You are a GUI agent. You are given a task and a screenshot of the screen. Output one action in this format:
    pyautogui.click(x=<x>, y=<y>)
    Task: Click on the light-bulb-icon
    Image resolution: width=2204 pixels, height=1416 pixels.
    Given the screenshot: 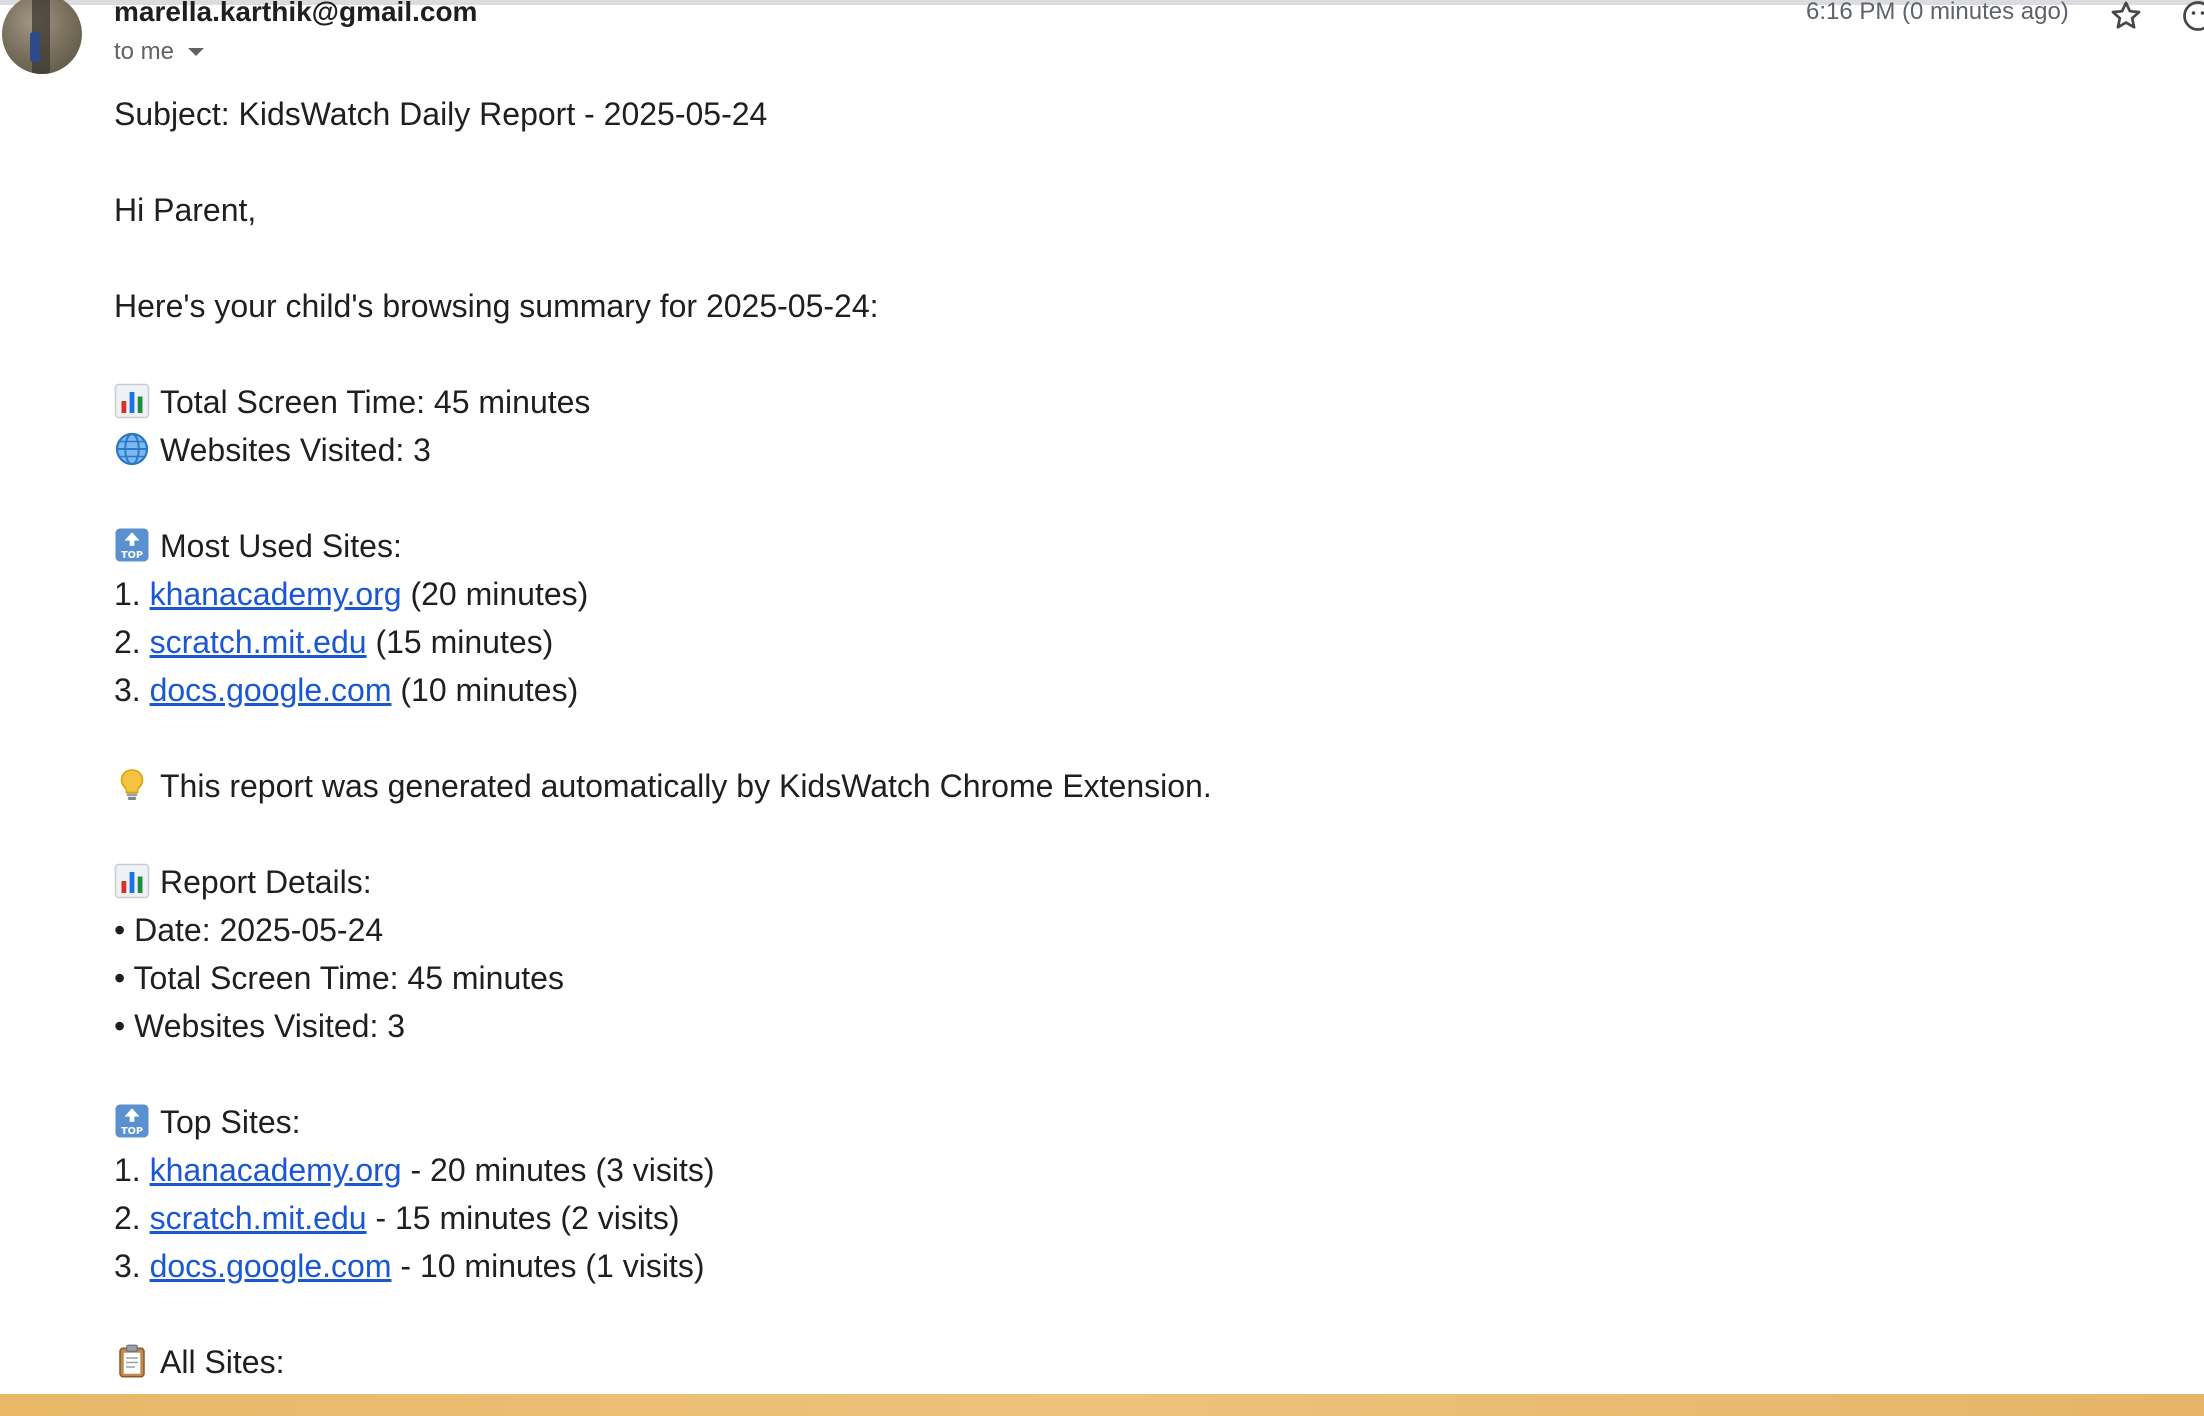 What is the action you would take?
    pyautogui.click(x=132, y=784)
    